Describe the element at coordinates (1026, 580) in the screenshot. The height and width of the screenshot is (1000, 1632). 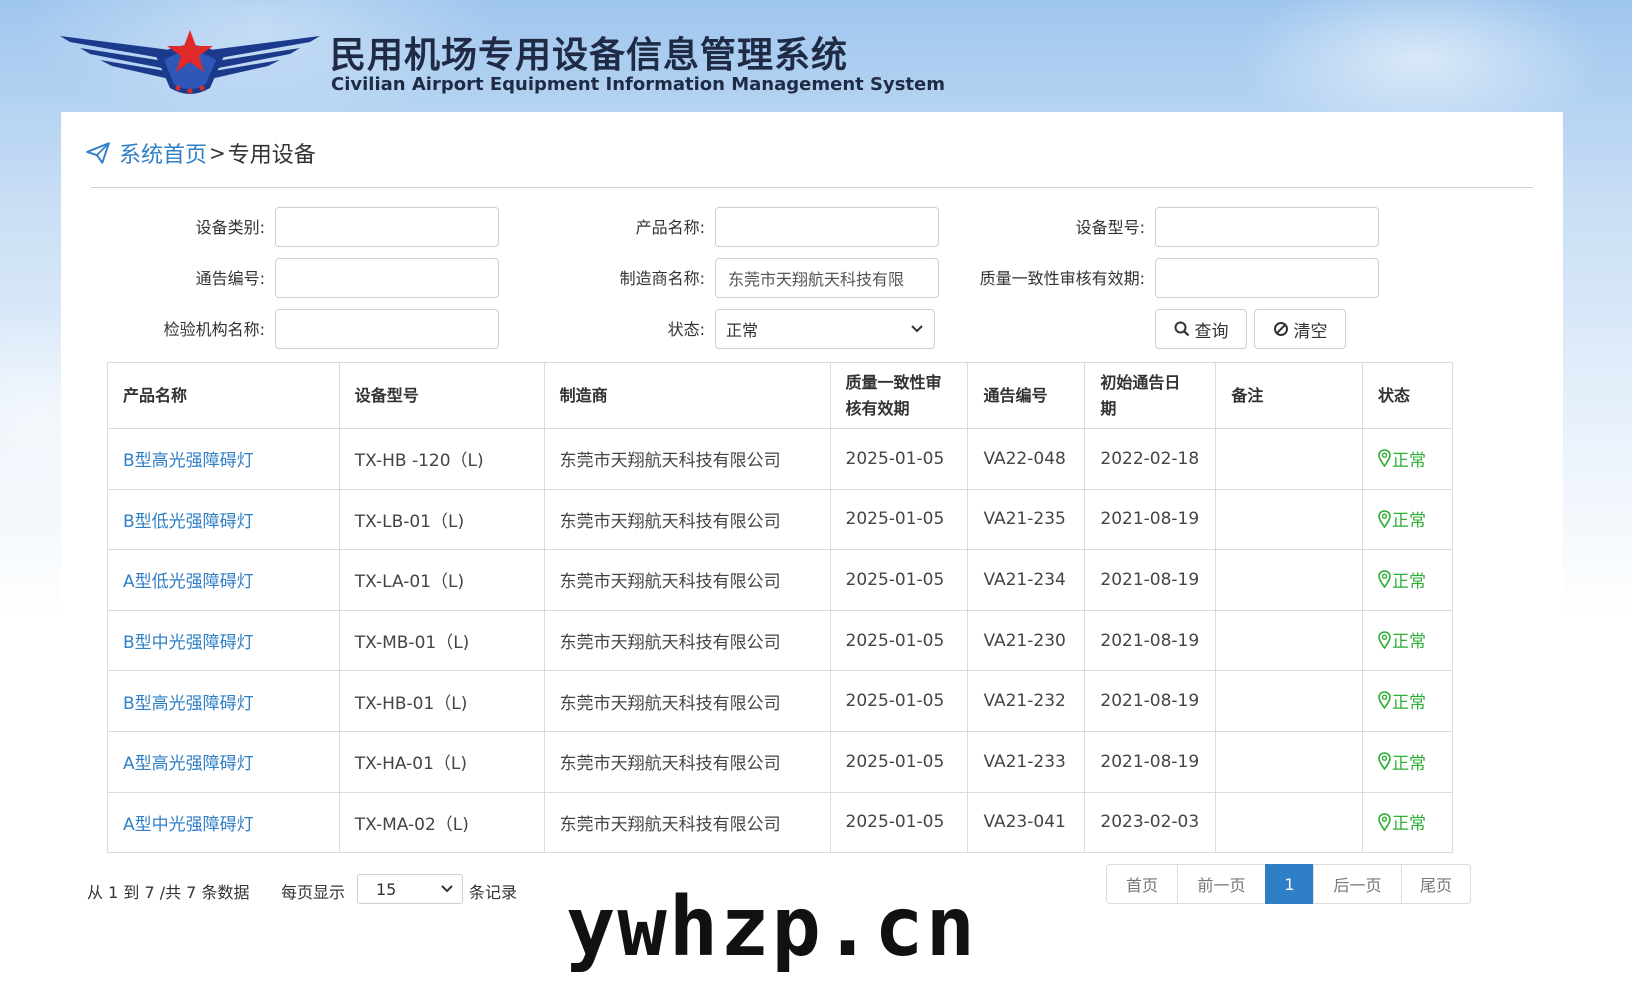
I see `notice-no-cell: VA21-234` at that location.